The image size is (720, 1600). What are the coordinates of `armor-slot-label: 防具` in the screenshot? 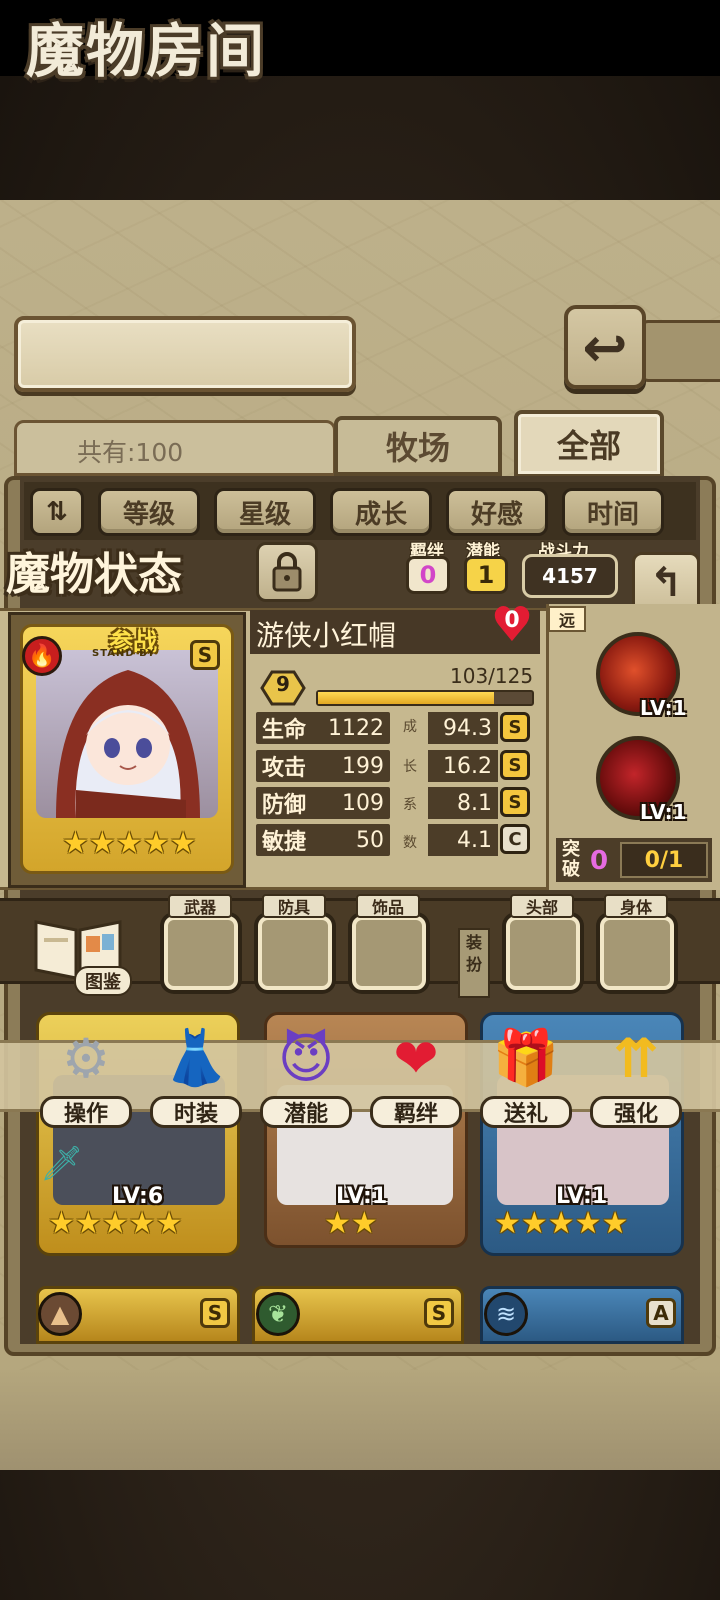 It's located at (294, 906).